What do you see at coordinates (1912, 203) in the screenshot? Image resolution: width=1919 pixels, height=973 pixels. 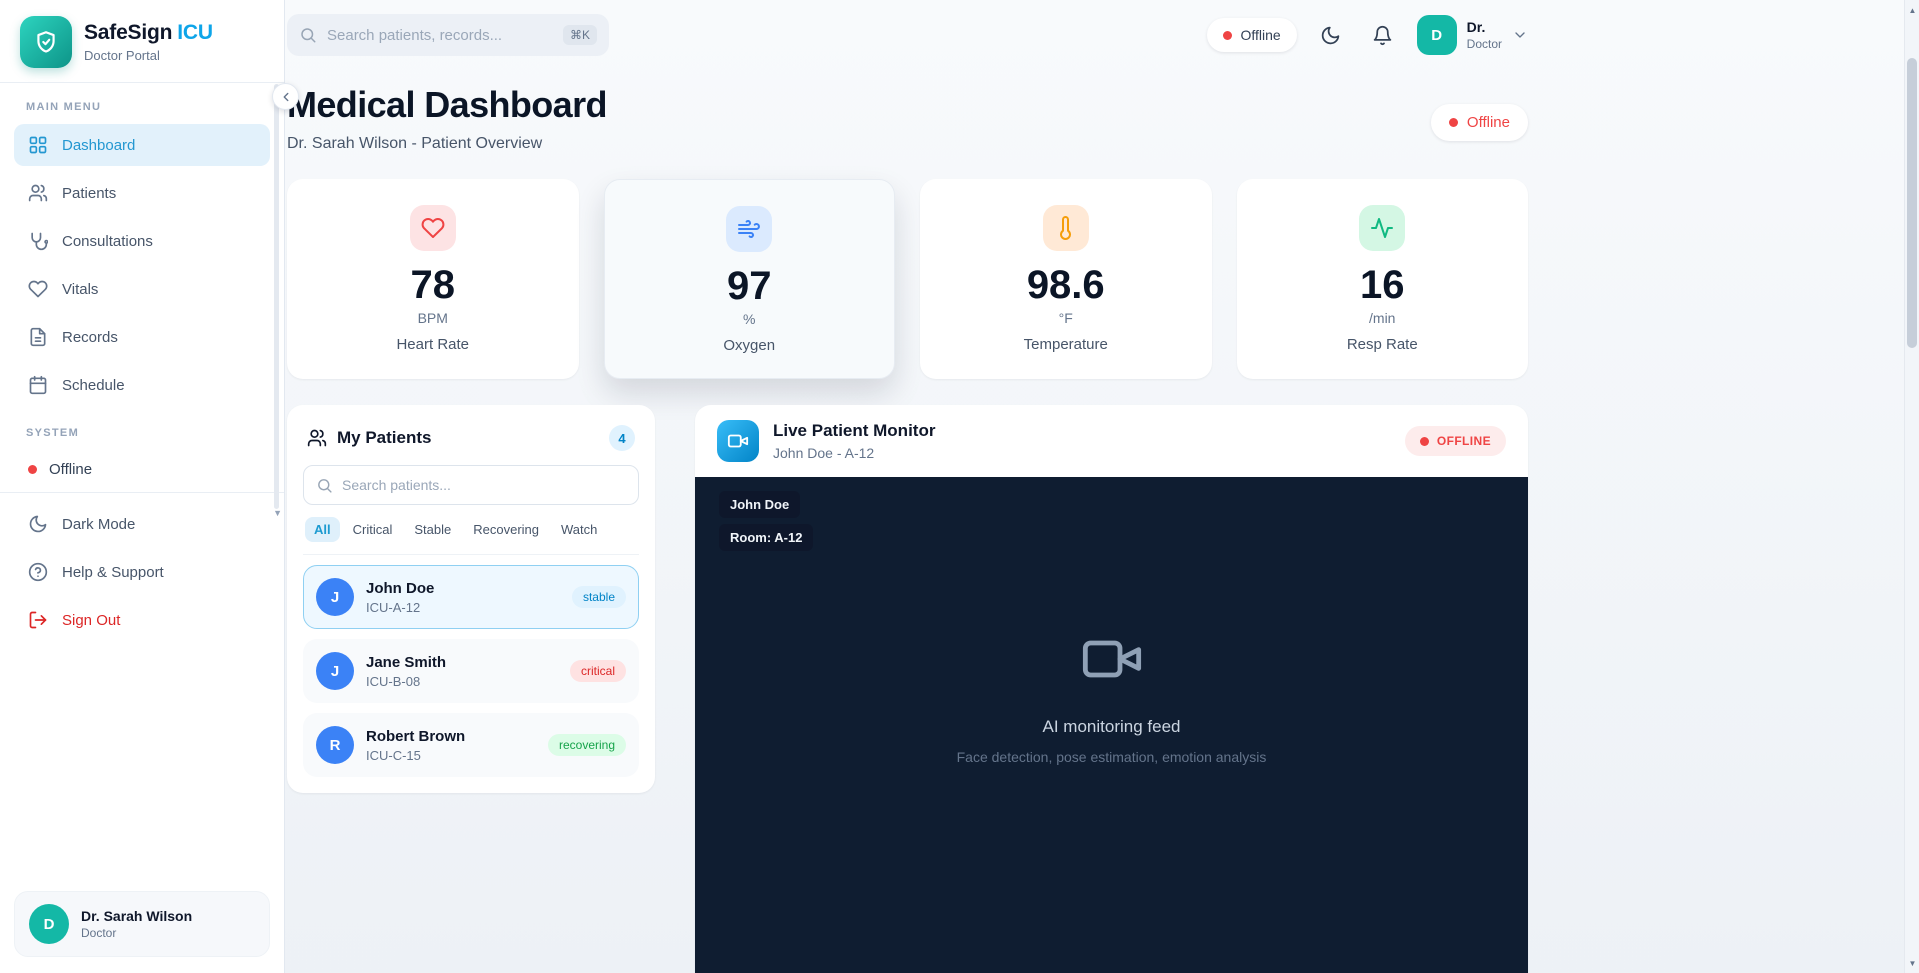 I see `scrollbar-thumb` at bounding box center [1912, 203].